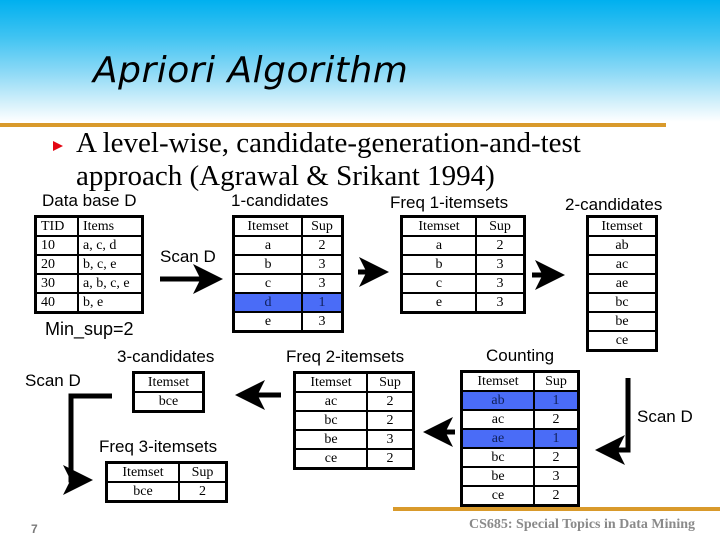 The height and width of the screenshot is (540, 720). Describe the element at coordinates (267, 264) in the screenshot. I see `cell-itemset: b` at that location.